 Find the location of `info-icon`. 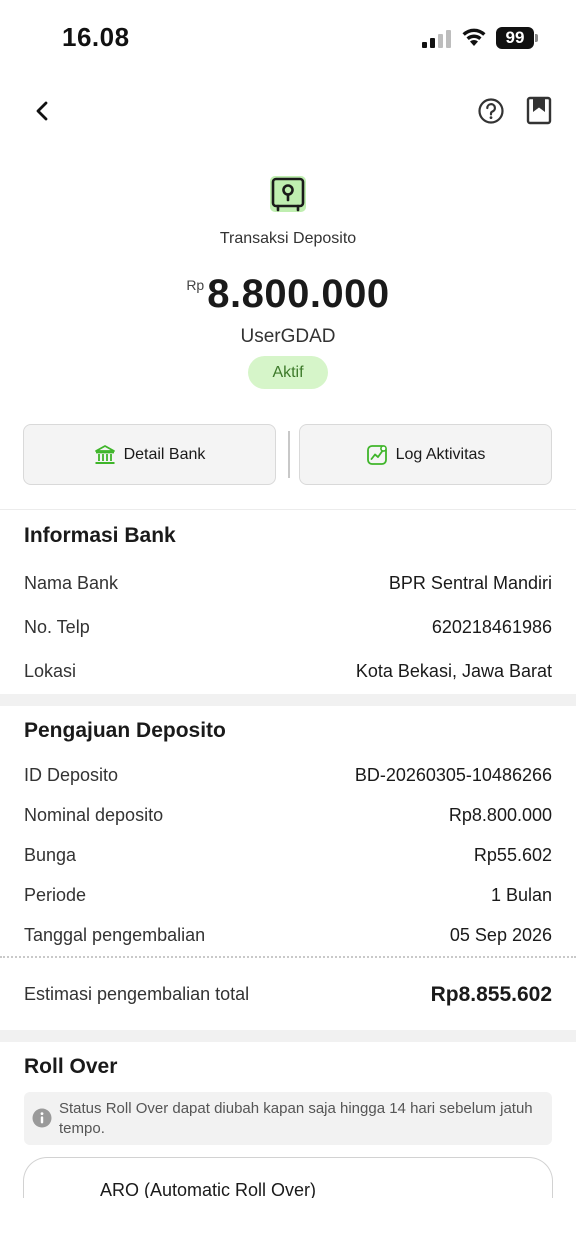

info-icon is located at coordinates (42, 1118).